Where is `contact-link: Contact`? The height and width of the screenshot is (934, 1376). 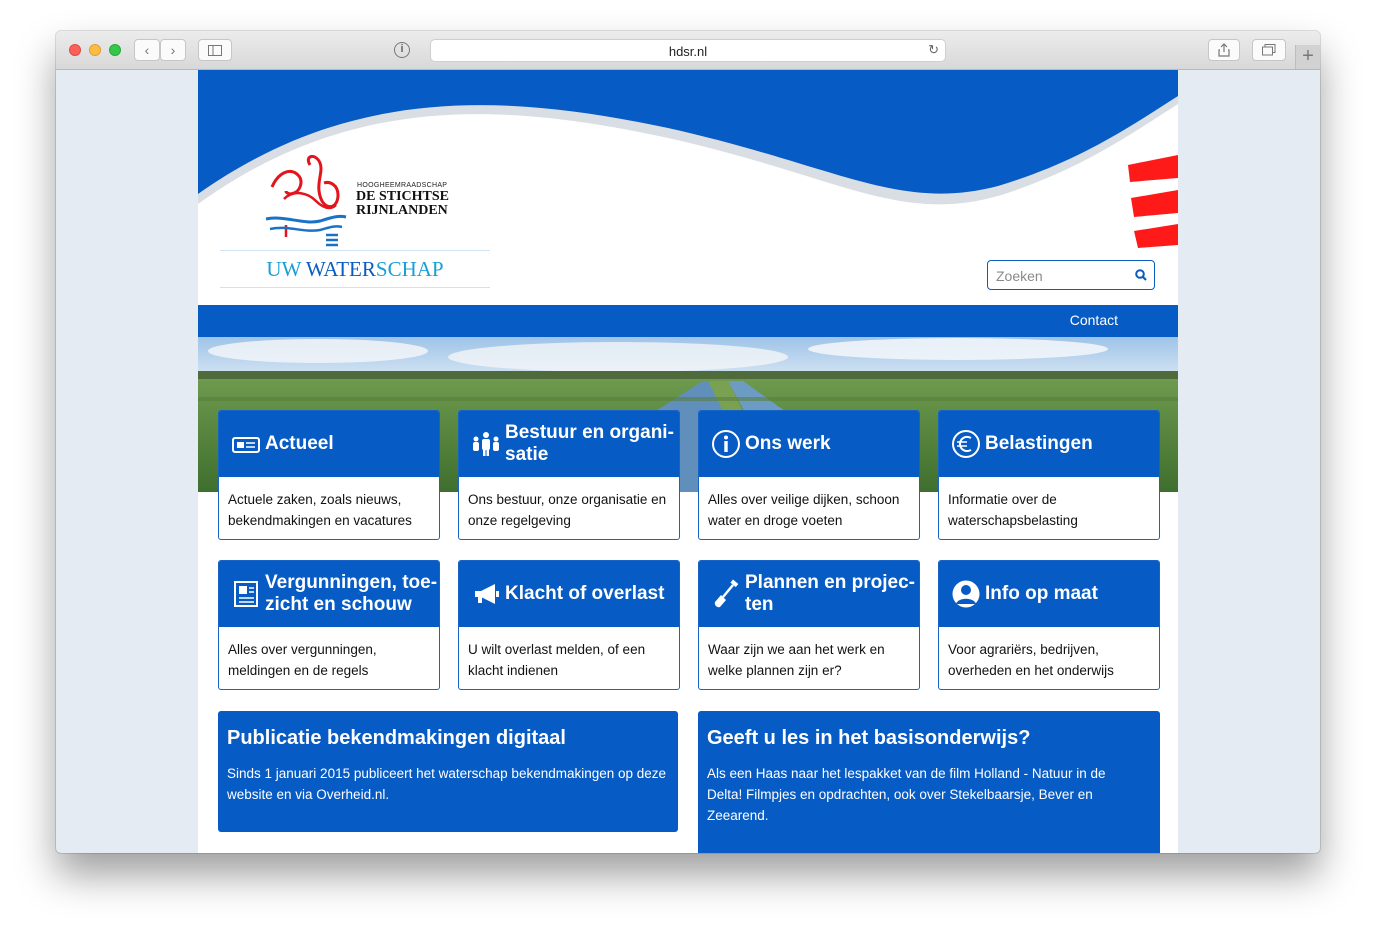 contact-link: Contact is located at coordinates (1094, 320).